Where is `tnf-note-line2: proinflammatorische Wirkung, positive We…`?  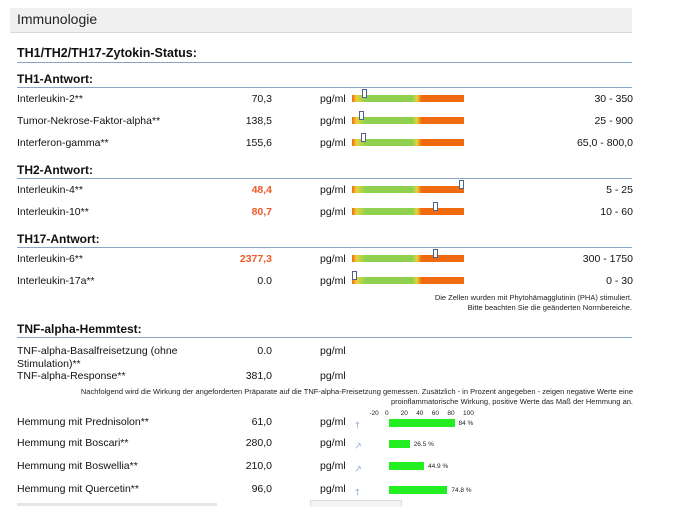 tnf-note-line2: proinflammatorische Wirkung, positive We… is located at coordinates (511, 401).